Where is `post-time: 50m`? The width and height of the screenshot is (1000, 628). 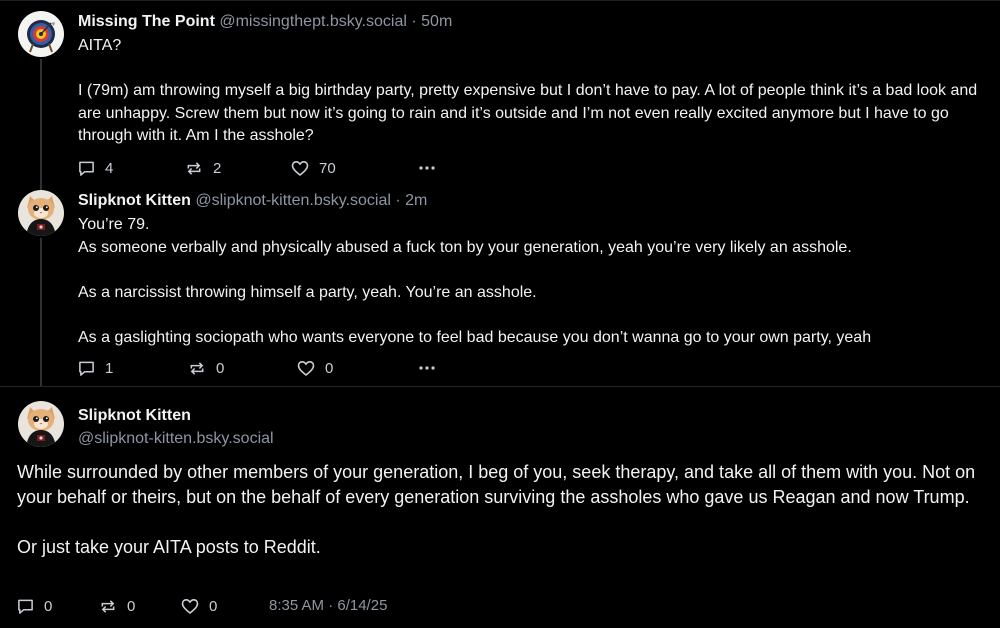
post-time: 50m is located at coordinates (436, 21).